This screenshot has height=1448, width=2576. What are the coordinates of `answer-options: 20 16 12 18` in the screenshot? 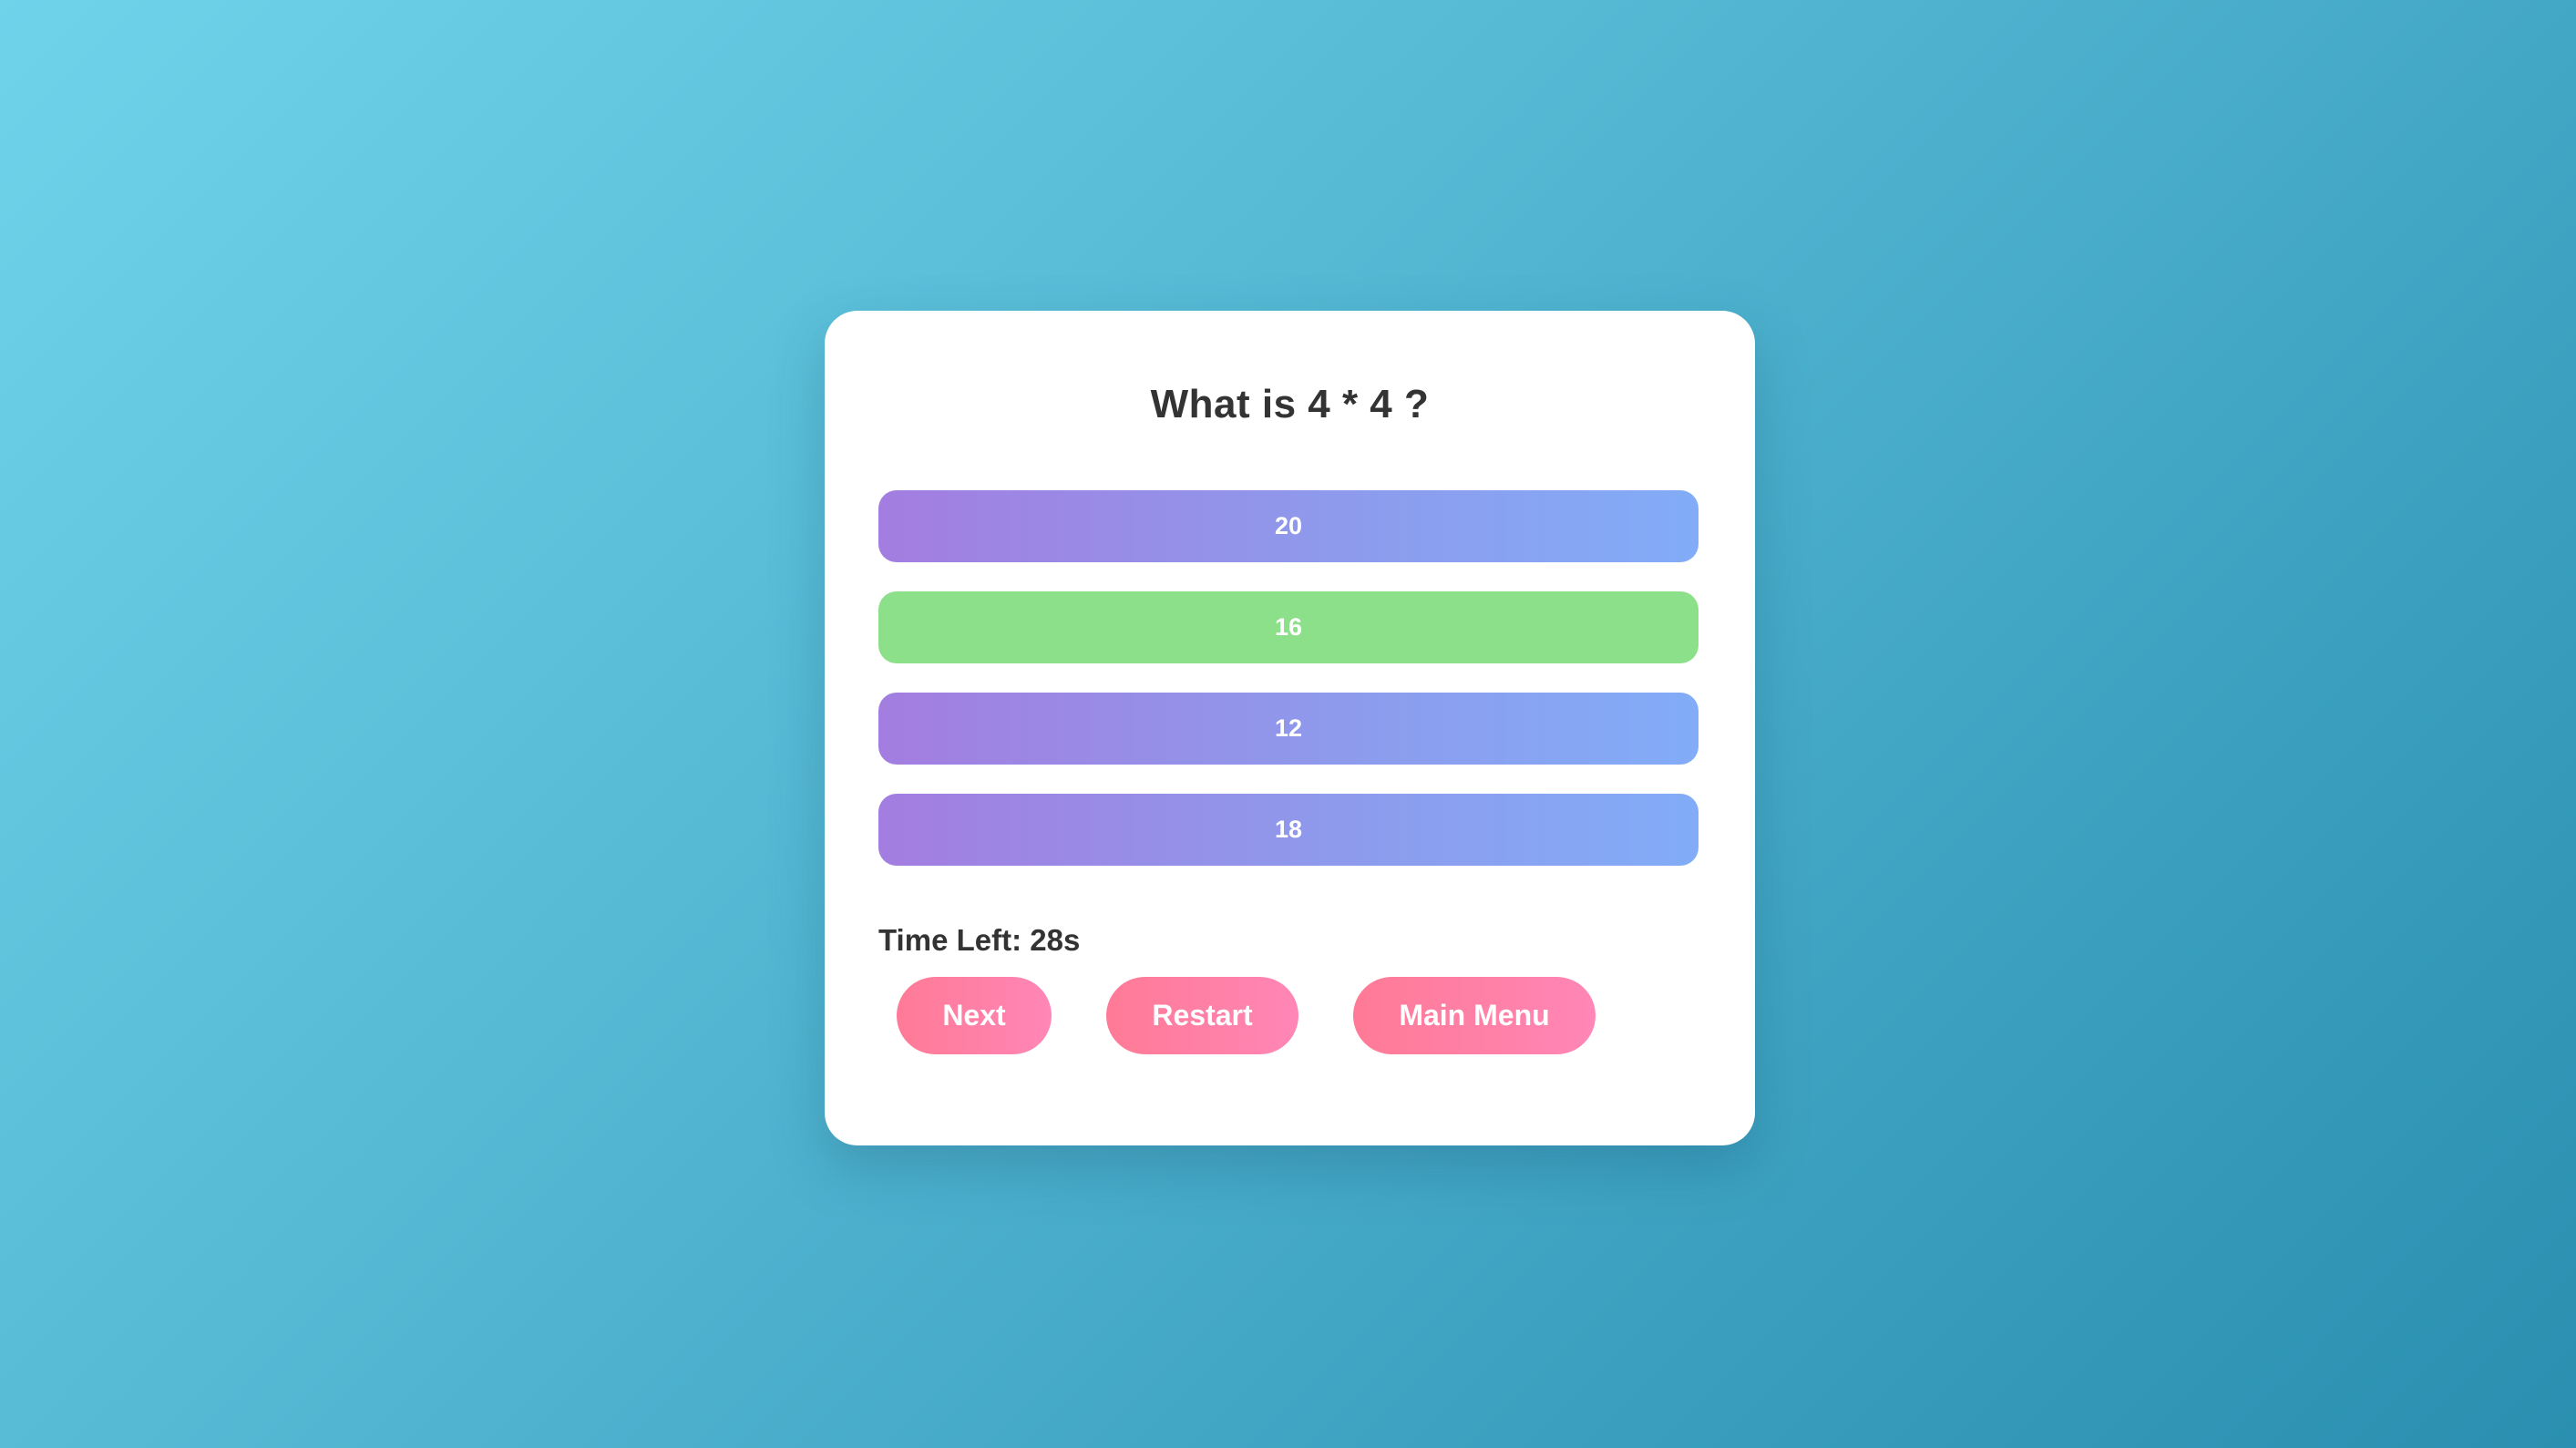 It's located at (1289, 692).